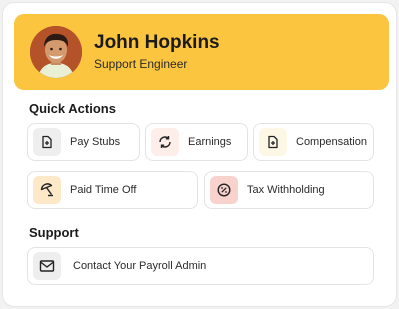  I want to click on mail-icon, so click(47, 266).